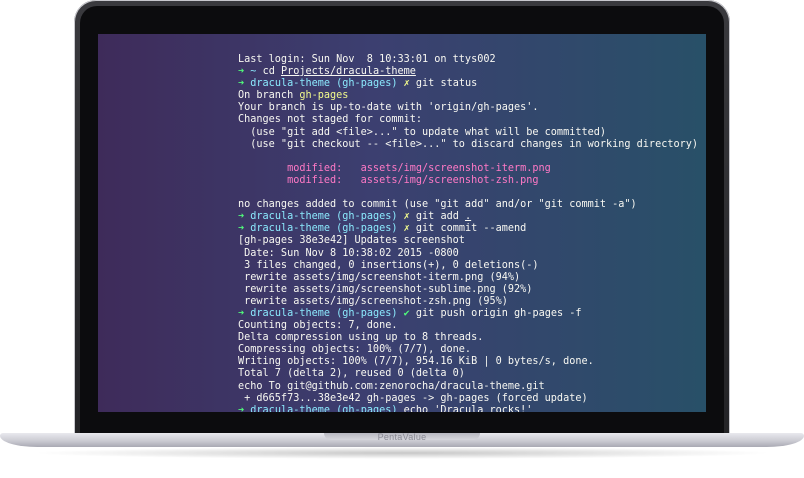 The image size is (804, 478). What do you see at coordinates (355, 350) in the screenshot?
I see `terminal-text-segment: Compressing objects: 100% (7/7), done.` at bounding box center [355, 350].